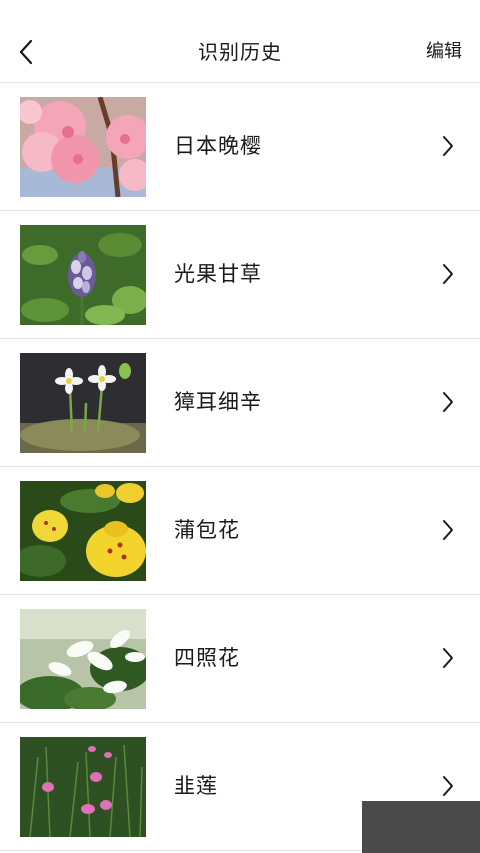 The height and width of the screenshot is (853, 480). I want to click on status-bar, so click(240, 11).